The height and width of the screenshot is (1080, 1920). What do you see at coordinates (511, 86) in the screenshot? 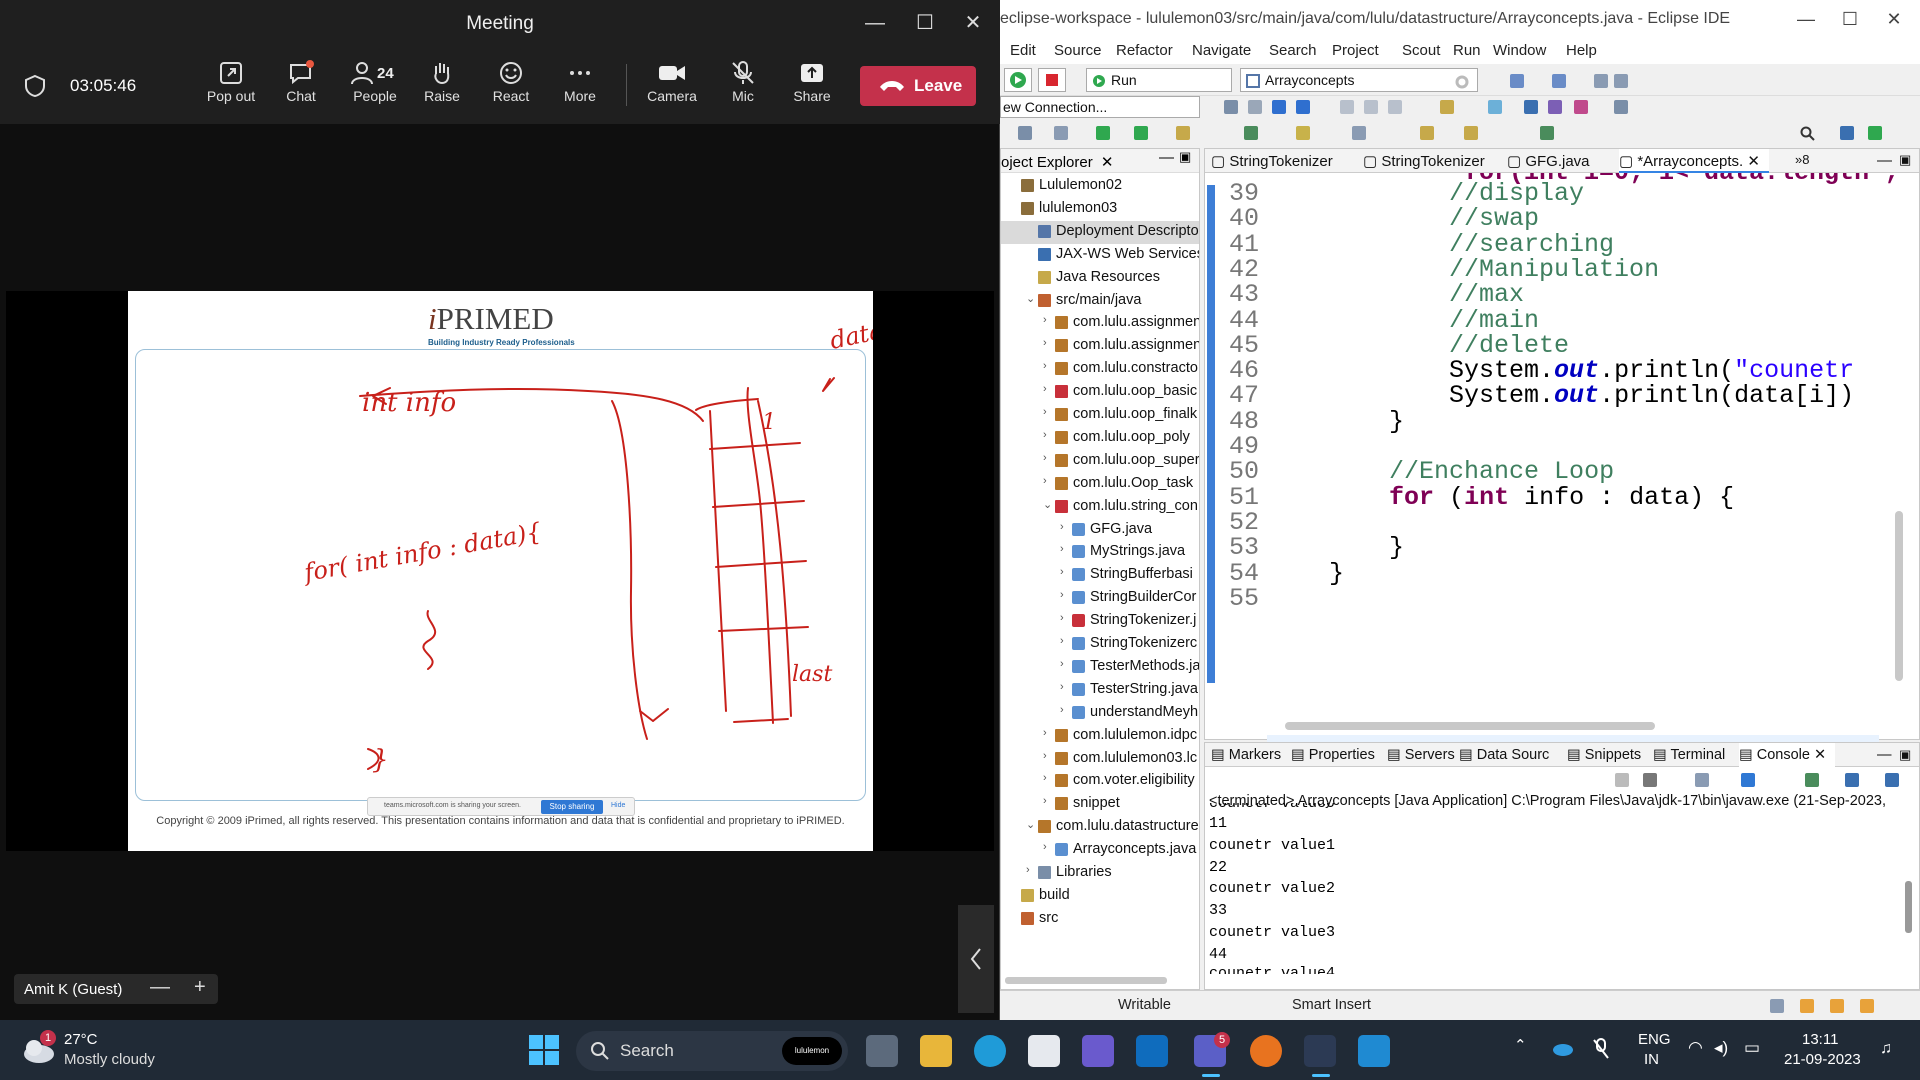
I see `react-button: React` at bounding box center [511, 86].